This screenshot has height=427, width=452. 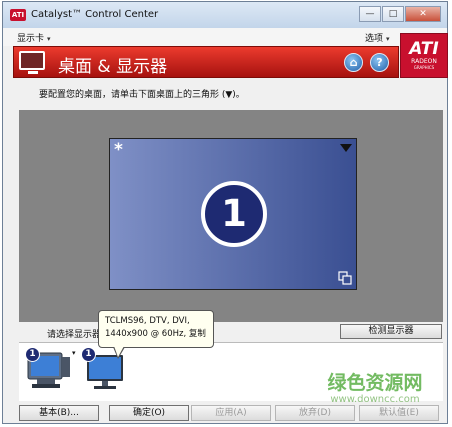 I want to click on page-title: 桌面 & 显示器, so click(x=113, y=67).